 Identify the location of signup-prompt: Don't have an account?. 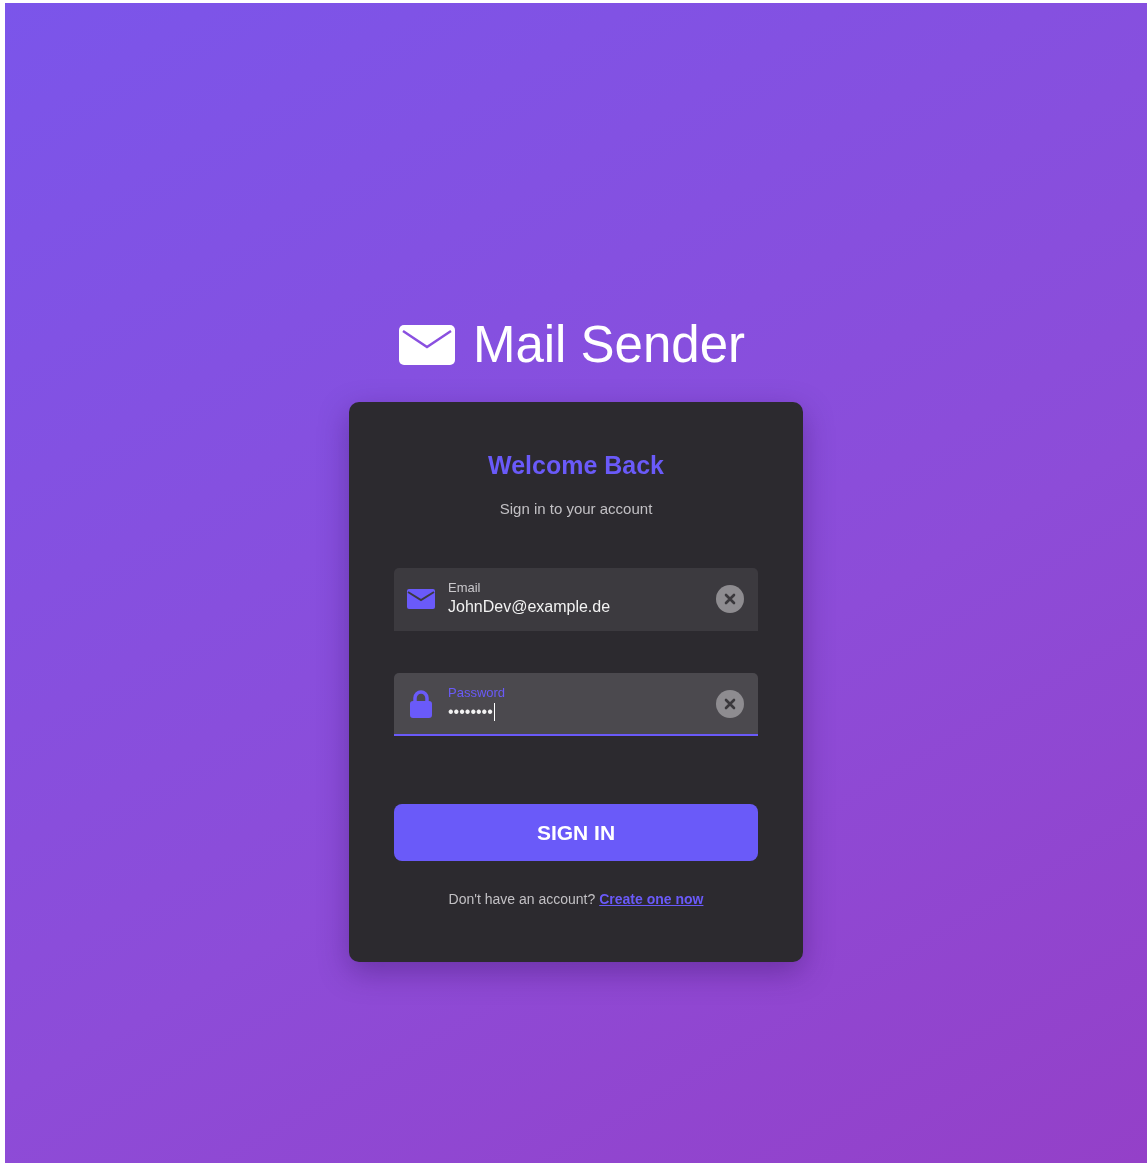
(522, 899).